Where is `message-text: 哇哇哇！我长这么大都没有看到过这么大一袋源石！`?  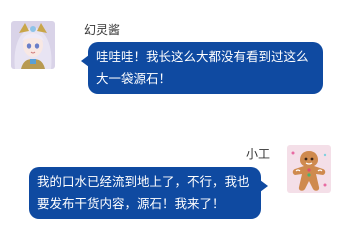
message-text: 哇哇哇！我长这么大都没有看到过这么大一袋源石！ is located at coordinates (202, 67).